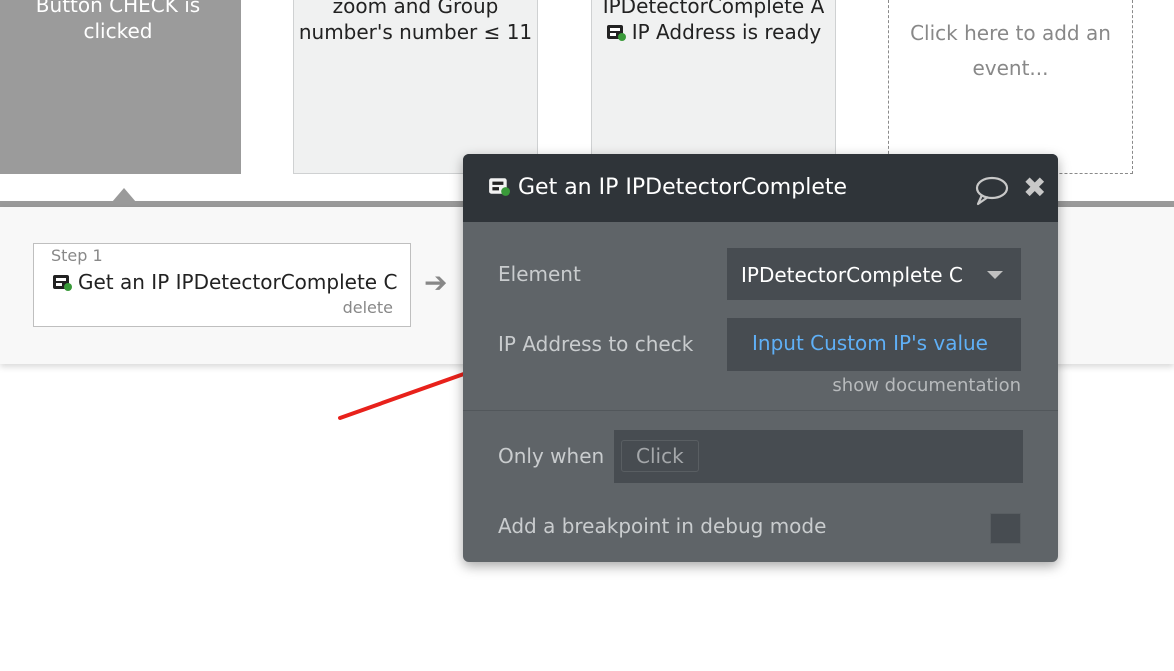 This screenshot has height=671, width=1174. What do you see at coordinates (760, 410) in the screenshot?
I see `popup-divider` at bounding box center [760, 410].